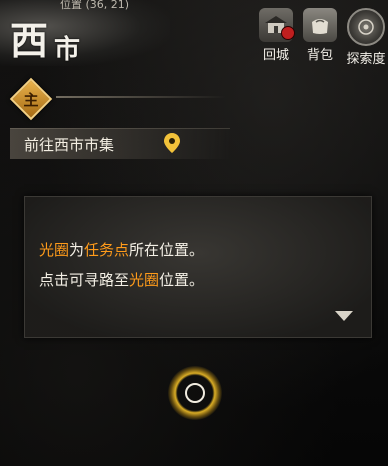 This screenshot has height=466, width=388. I want to click on bag-icon, so click(320, 25).